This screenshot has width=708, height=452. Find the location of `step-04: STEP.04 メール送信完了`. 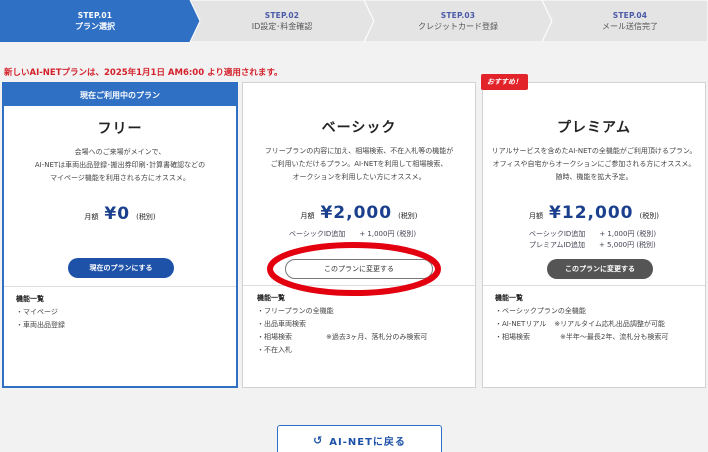

step-04: STEP.04 メール送信完了 is located at coordinates (630, 21).